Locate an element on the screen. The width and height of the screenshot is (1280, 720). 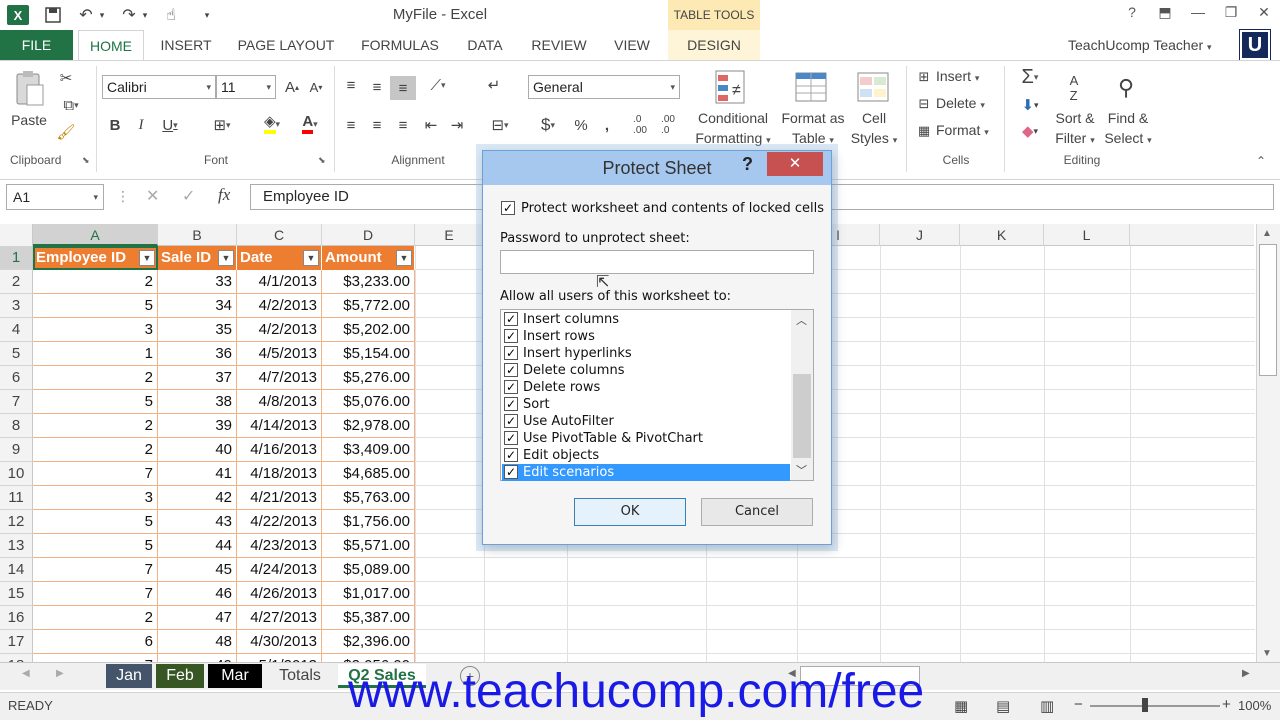
align-left-icon: ≡ is located at coordinates (351, 125).